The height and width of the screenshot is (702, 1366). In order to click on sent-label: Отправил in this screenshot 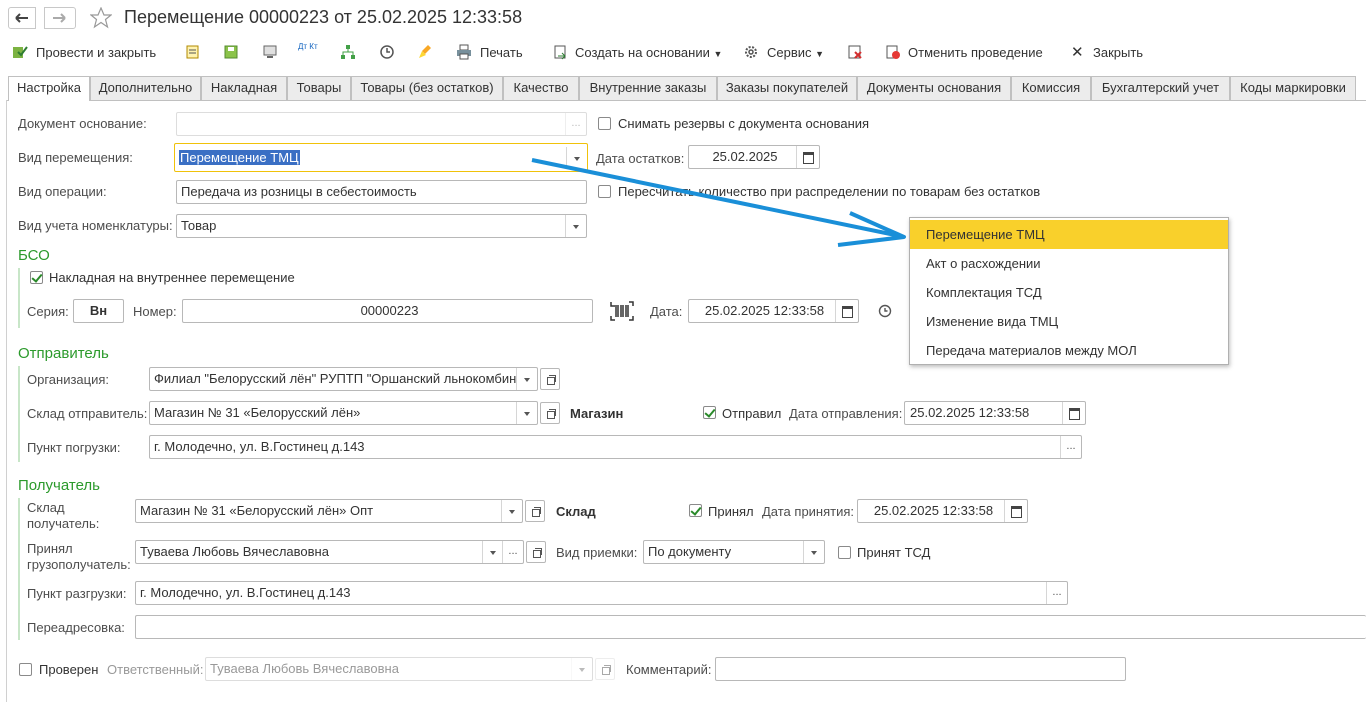, I will do `click(752, 413)`.